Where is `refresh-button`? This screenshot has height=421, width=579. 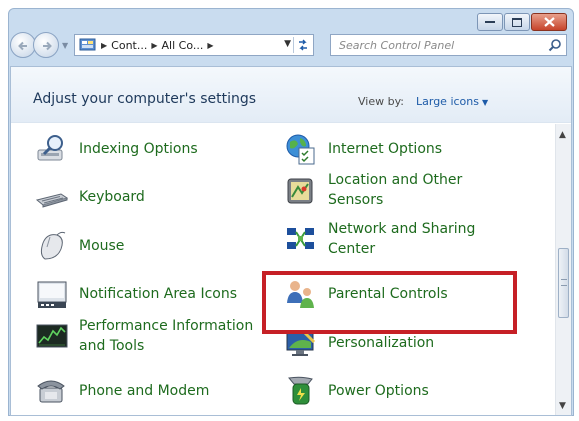
refresh-button is located at coordinates (302, 45).